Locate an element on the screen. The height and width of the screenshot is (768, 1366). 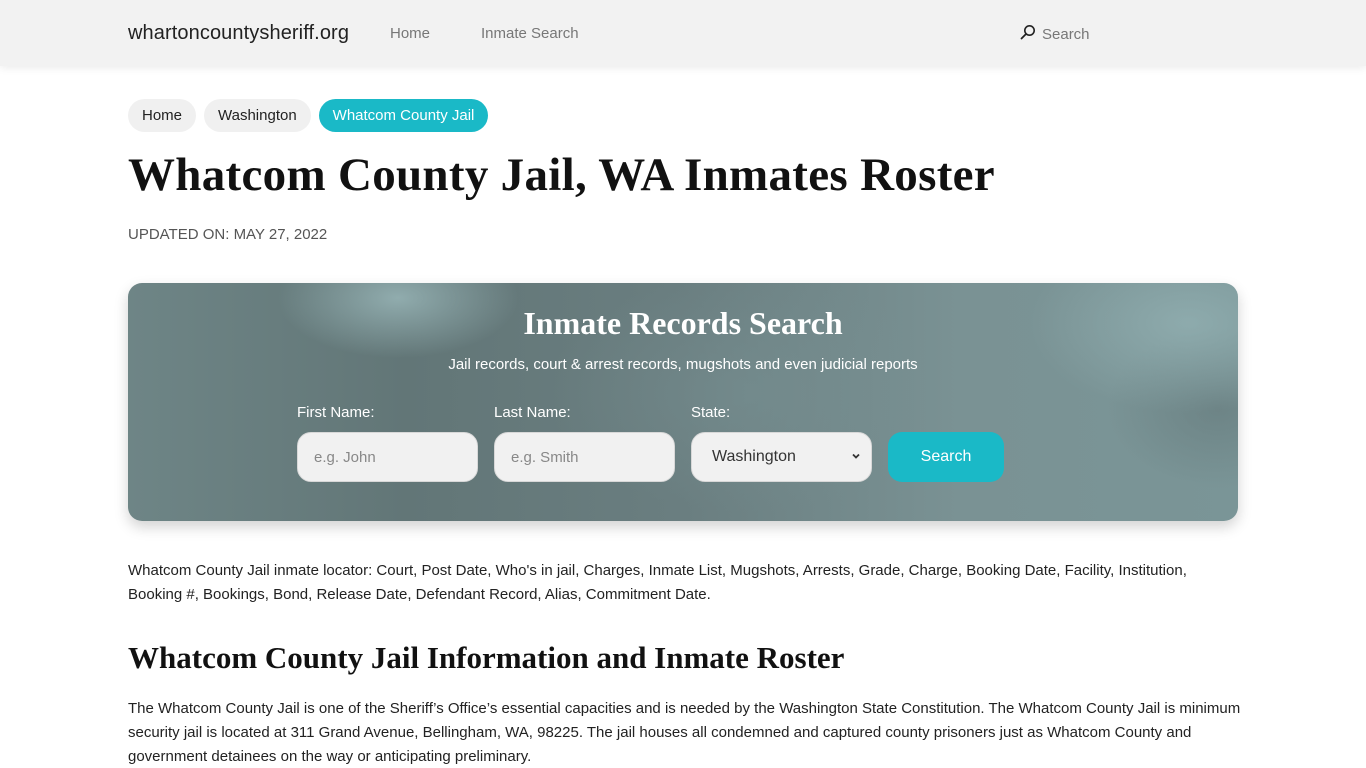
last-name-label: Last Name: is located at coordinates (532, 412).